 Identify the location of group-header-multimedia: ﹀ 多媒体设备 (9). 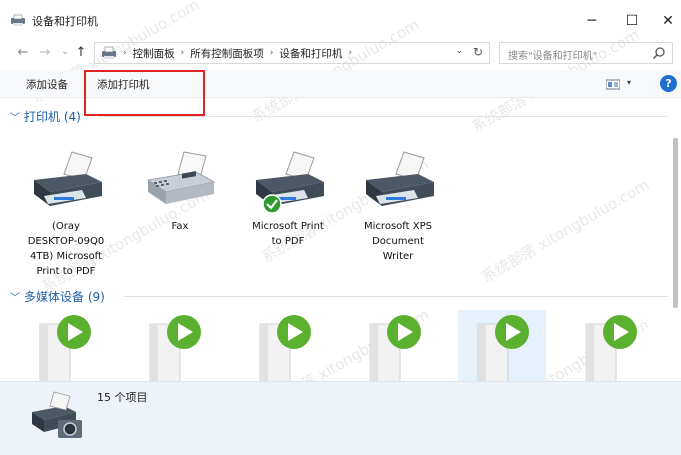
(57, 296).